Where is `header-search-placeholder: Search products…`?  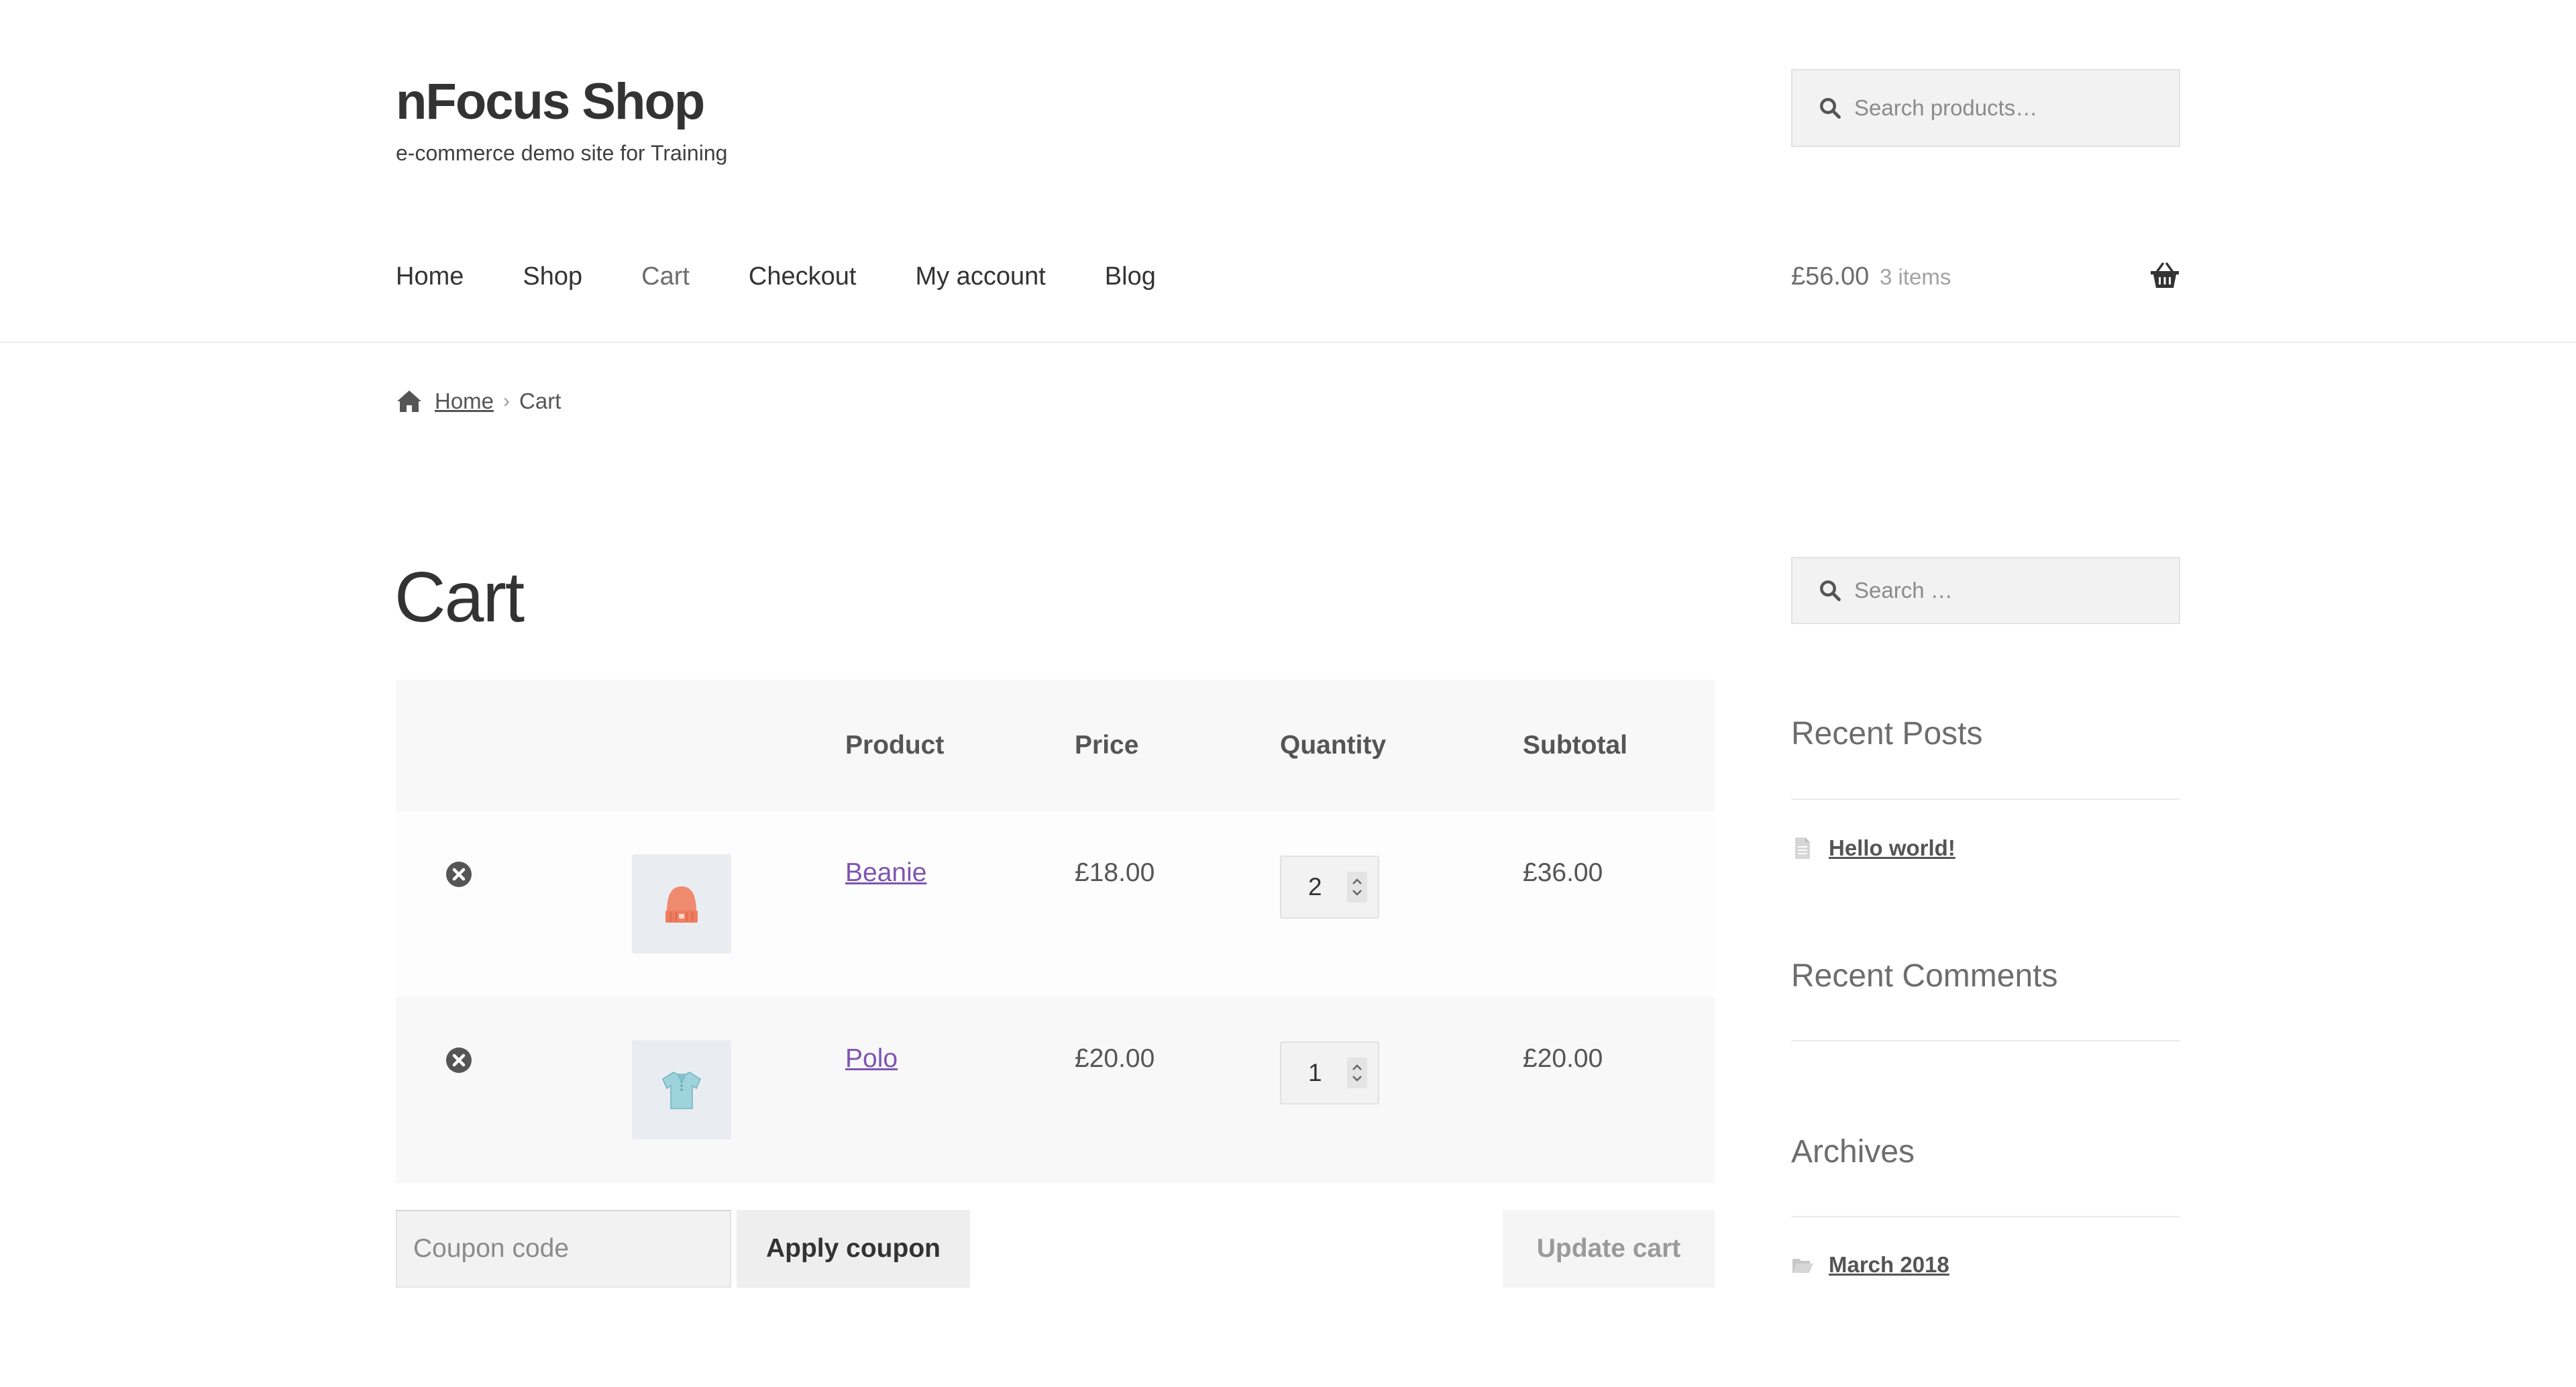 header-search-placeholder: Search products… is located at coordinates (1946, 107).